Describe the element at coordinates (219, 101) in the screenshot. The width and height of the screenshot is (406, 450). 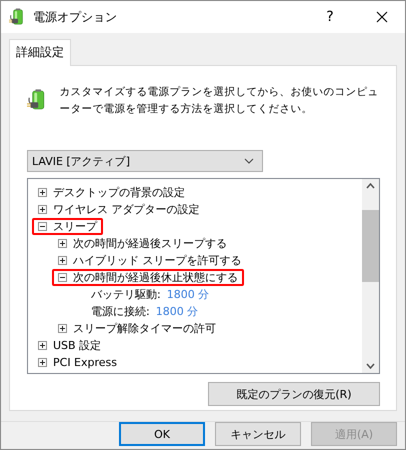
I see `description-text: カスタマイズする電源プランを選択してから、お使いのコンピューターで電源を管理する方法を選択してください。` at that location.